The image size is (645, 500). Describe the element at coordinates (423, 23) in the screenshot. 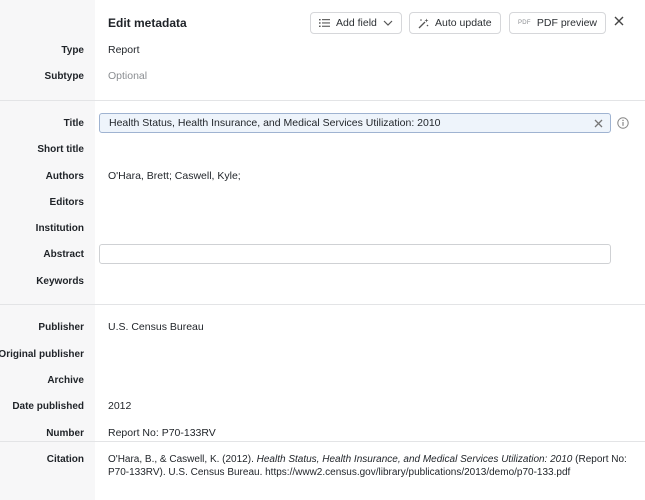

I see `magic-wand-icon` at that location.